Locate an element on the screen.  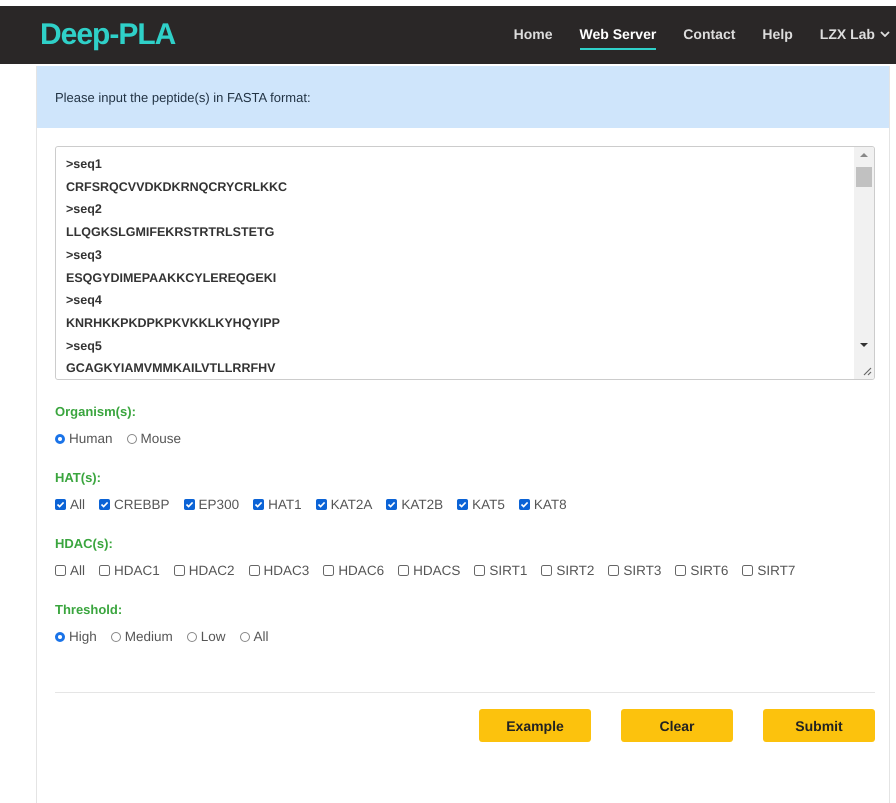
group-label: HAT(s): is located at coordinates (78, 477).